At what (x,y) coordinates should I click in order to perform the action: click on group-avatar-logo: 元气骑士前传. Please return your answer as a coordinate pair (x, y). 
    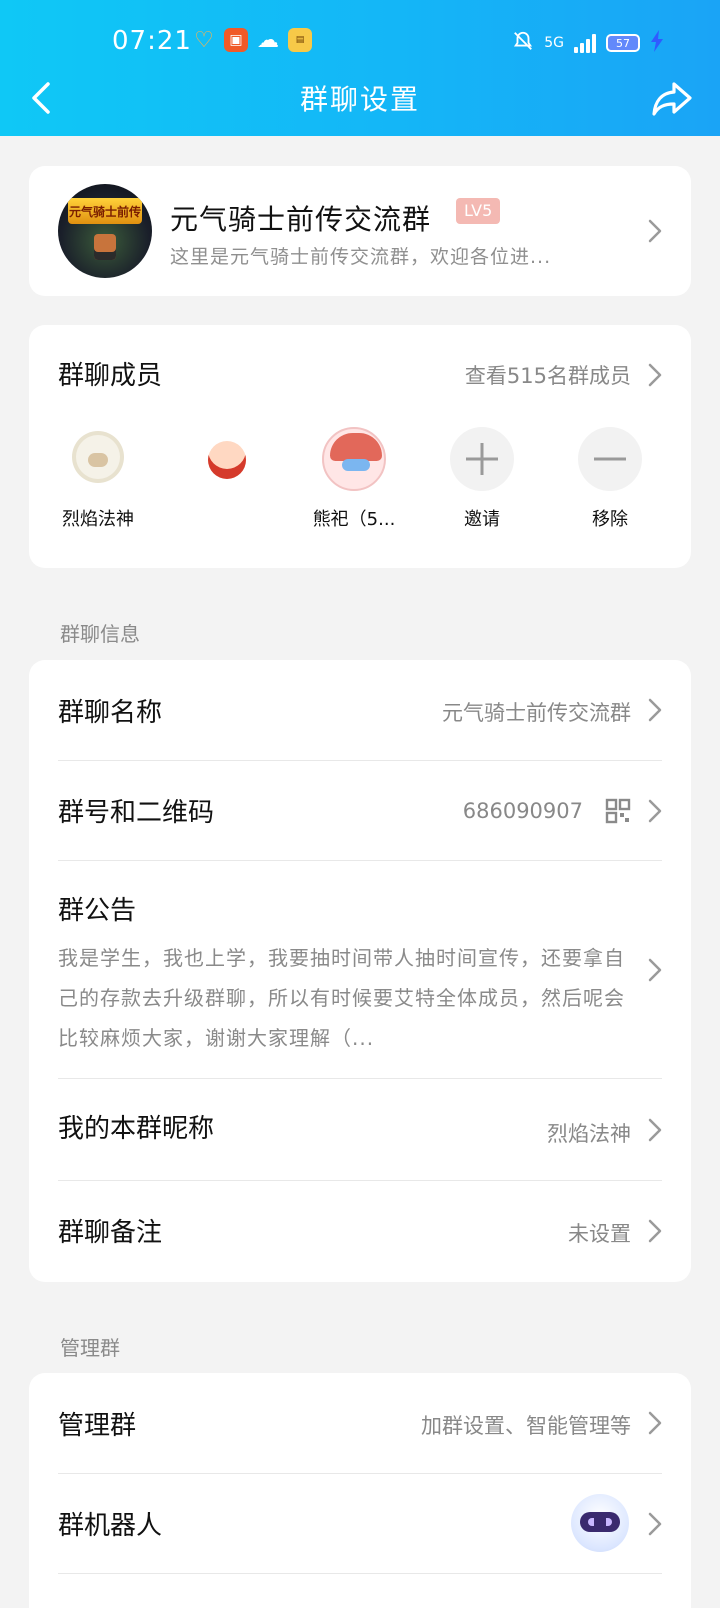
    Looking at the image, I should click on (105, 211).